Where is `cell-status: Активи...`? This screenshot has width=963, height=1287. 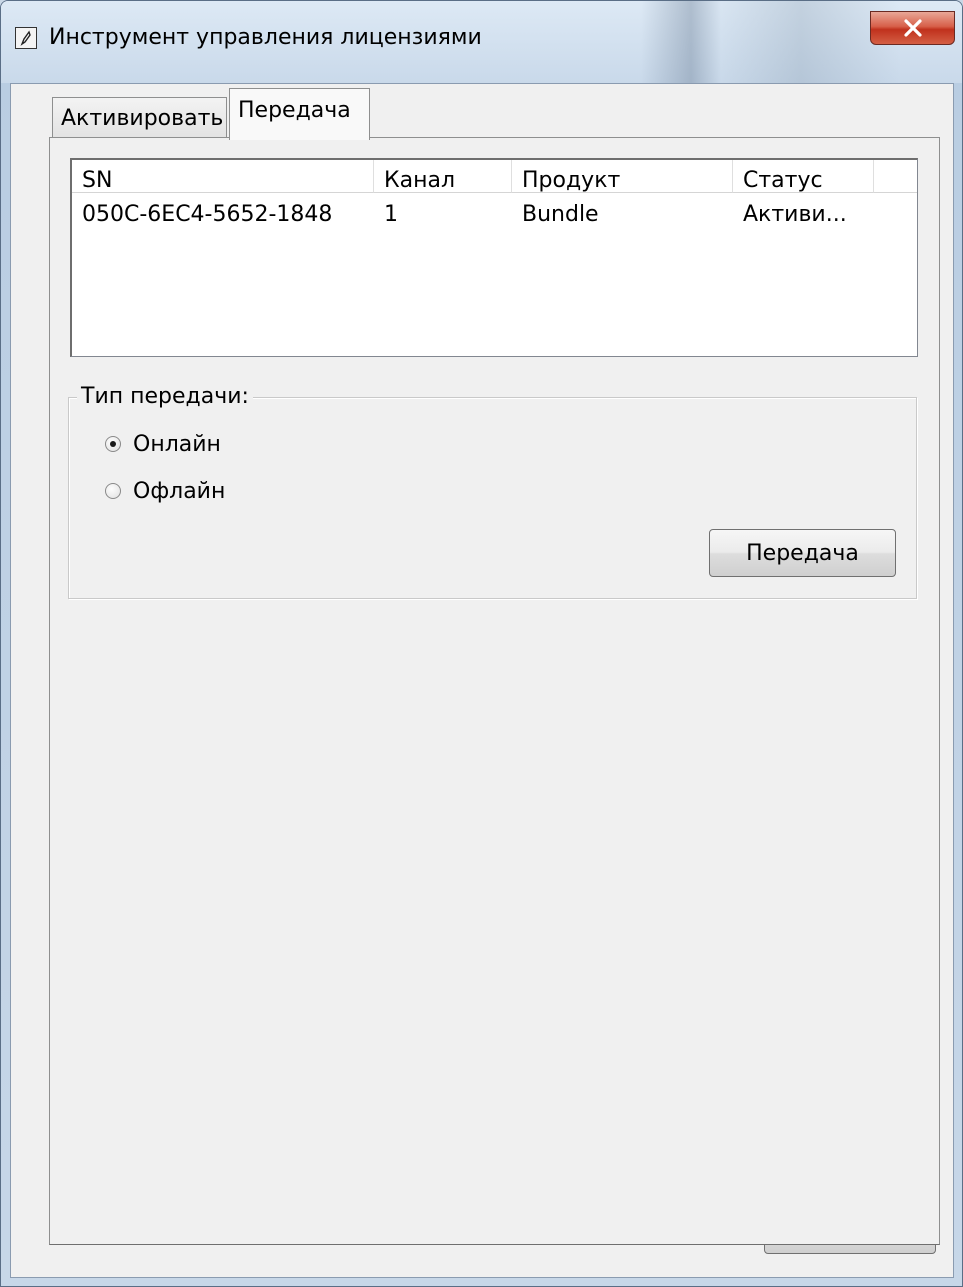 cell-status: Активи... is located at coordinates (795, 214).